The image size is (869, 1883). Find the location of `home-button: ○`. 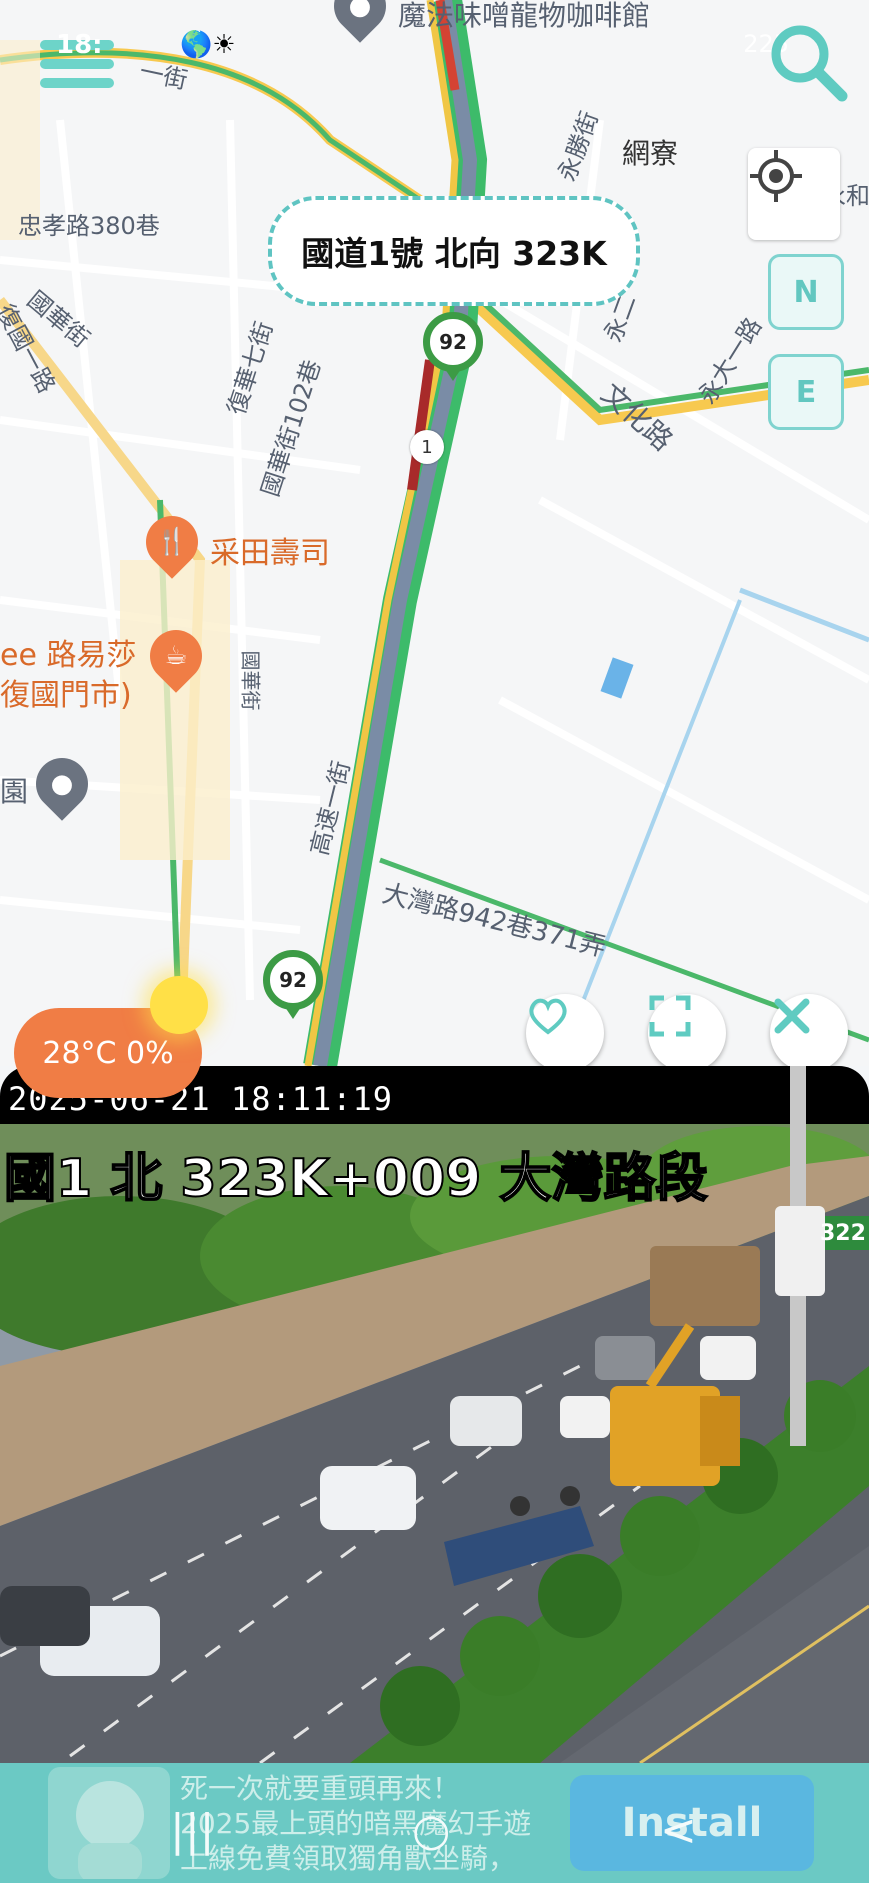

home-button: ○ is located at coordinates (431, 1830).